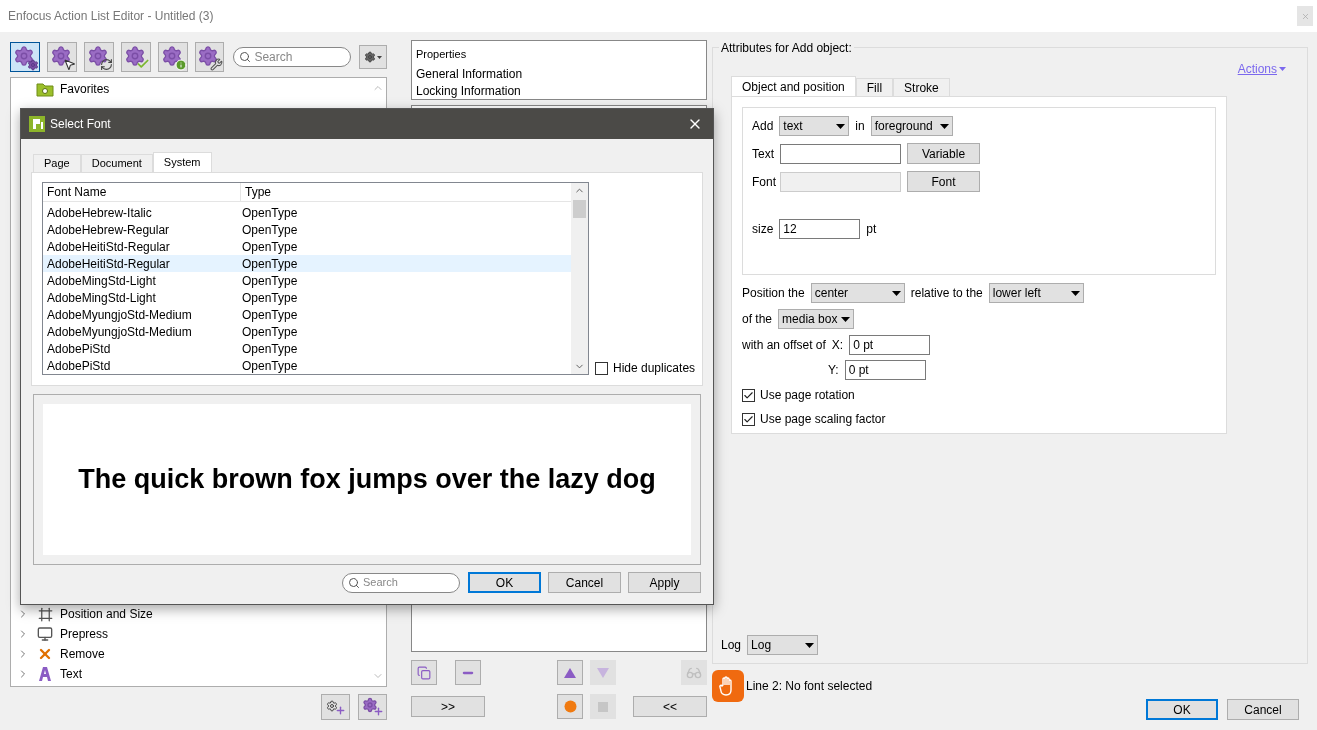 This screenshot has width=1317, height=730. Describe the element at coordinates (80, 124) in the screenshot. I see `dialog-title: Select Font` at that location.